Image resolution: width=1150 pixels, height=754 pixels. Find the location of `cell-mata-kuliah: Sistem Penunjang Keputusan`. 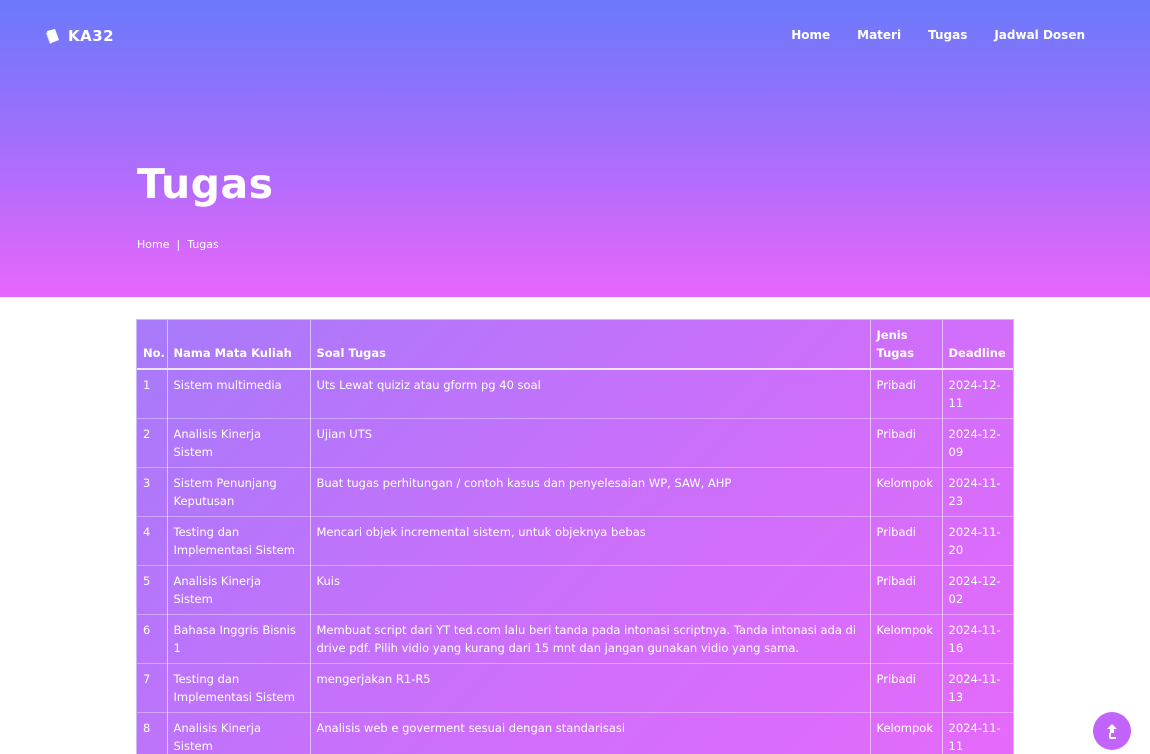

cell-mata-kuliah: Sistem Penunjang Keputusan is located at coordinates (239, 492).